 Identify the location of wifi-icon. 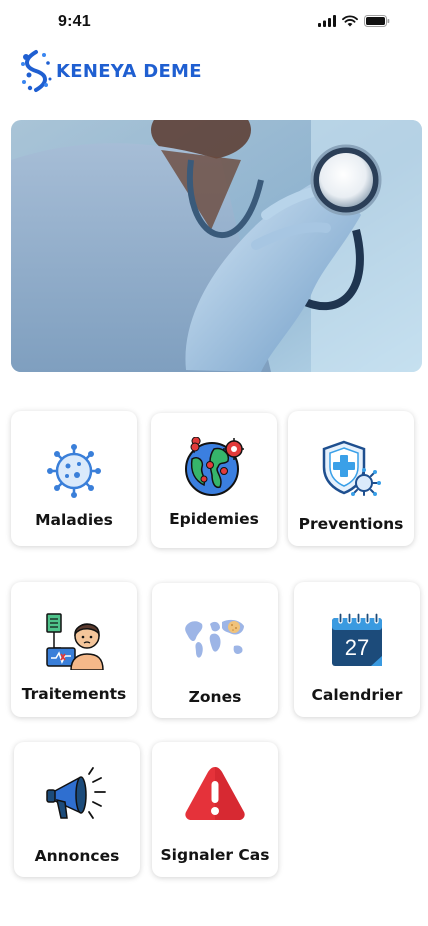
(350, 21).